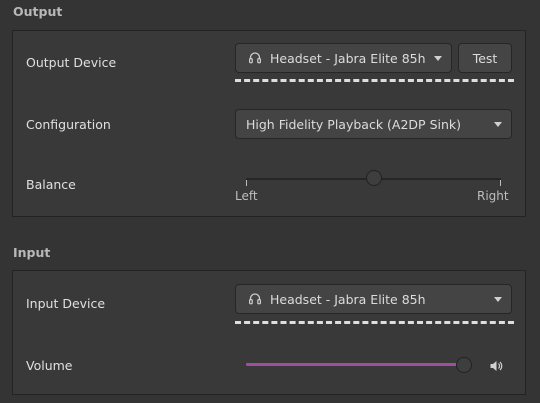  What do you see at coordinates (348, 58) in the screenshot?
I see `output-device-value: Headset - Jabra Elite 85h` at bounding box center [348, 58].